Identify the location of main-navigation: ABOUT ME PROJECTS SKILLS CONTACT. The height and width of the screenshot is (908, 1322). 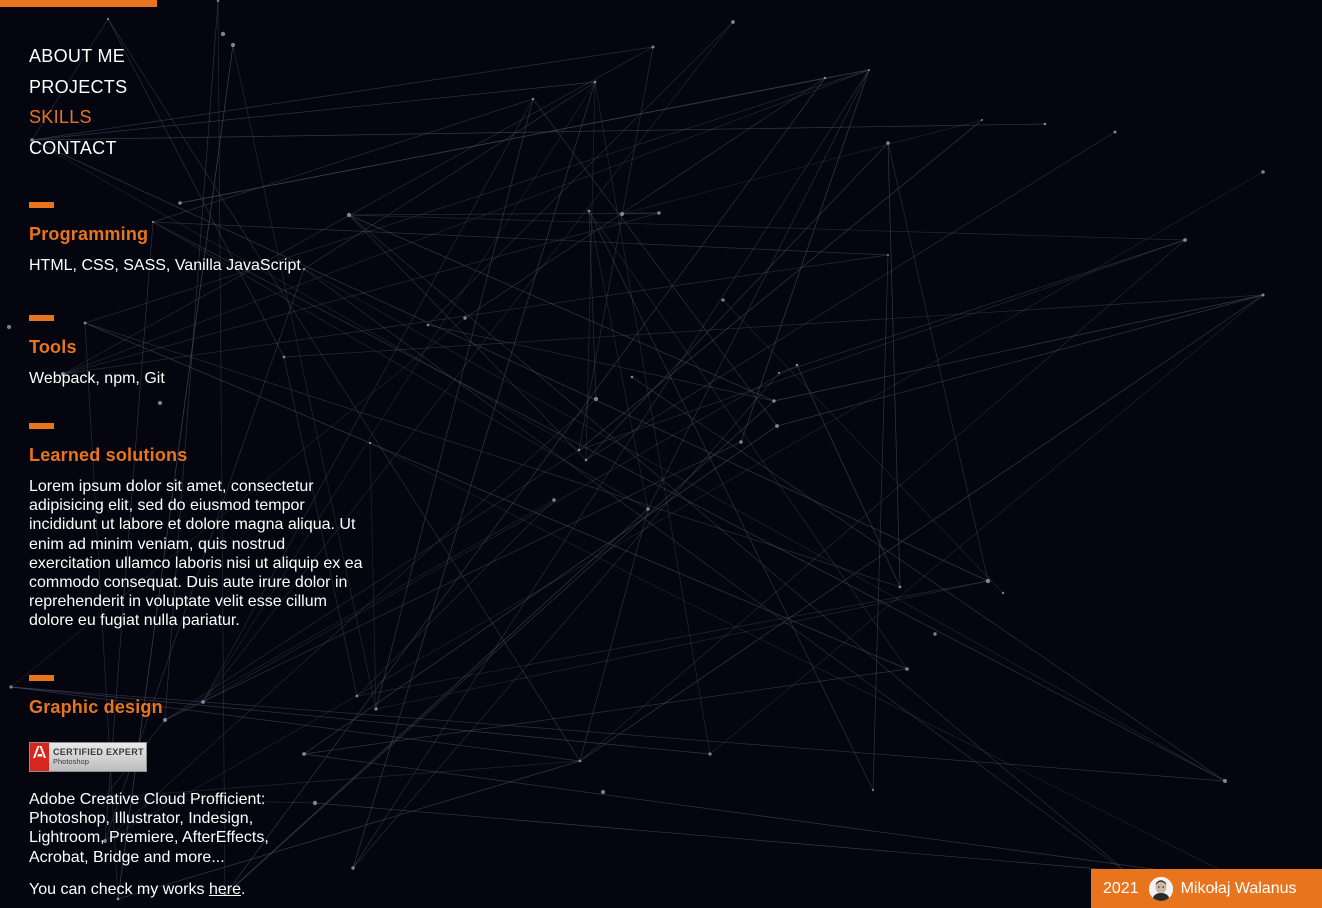
(78, 102).